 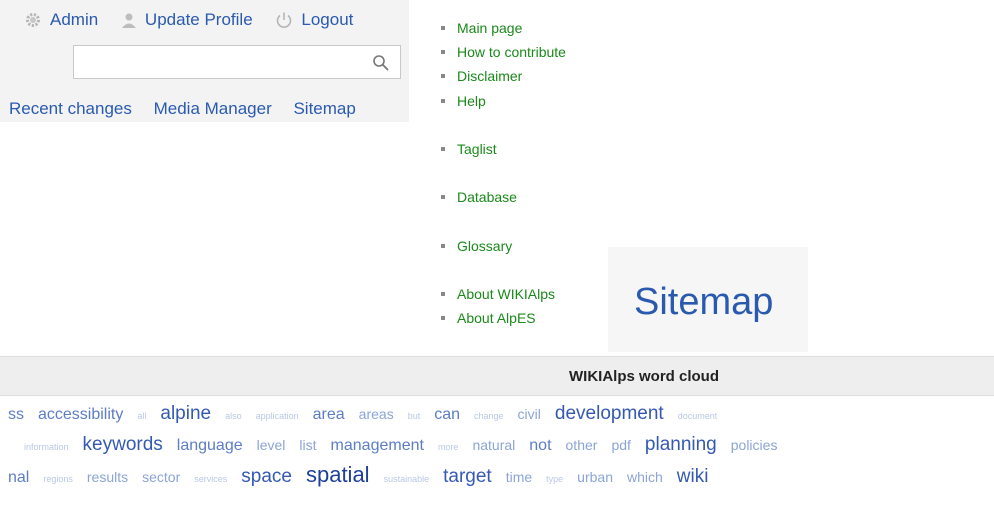 What do you see at coordinates (477, 149) in the screenshot?
I see `nav-label: Taglist` at bounding box center [477, 149].